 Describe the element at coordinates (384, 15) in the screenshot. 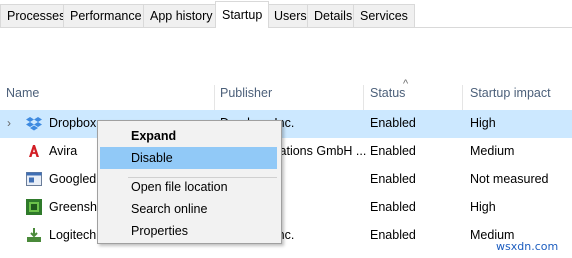

I see `tab-services: Services` at that location.